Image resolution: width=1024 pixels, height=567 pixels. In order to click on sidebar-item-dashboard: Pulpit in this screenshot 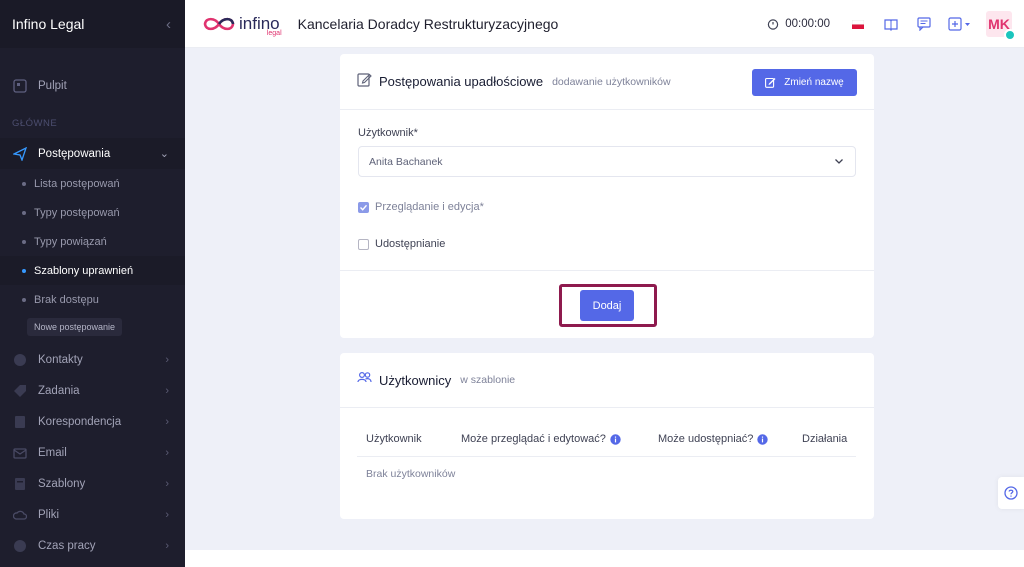, I will do `click(92, 85)`.